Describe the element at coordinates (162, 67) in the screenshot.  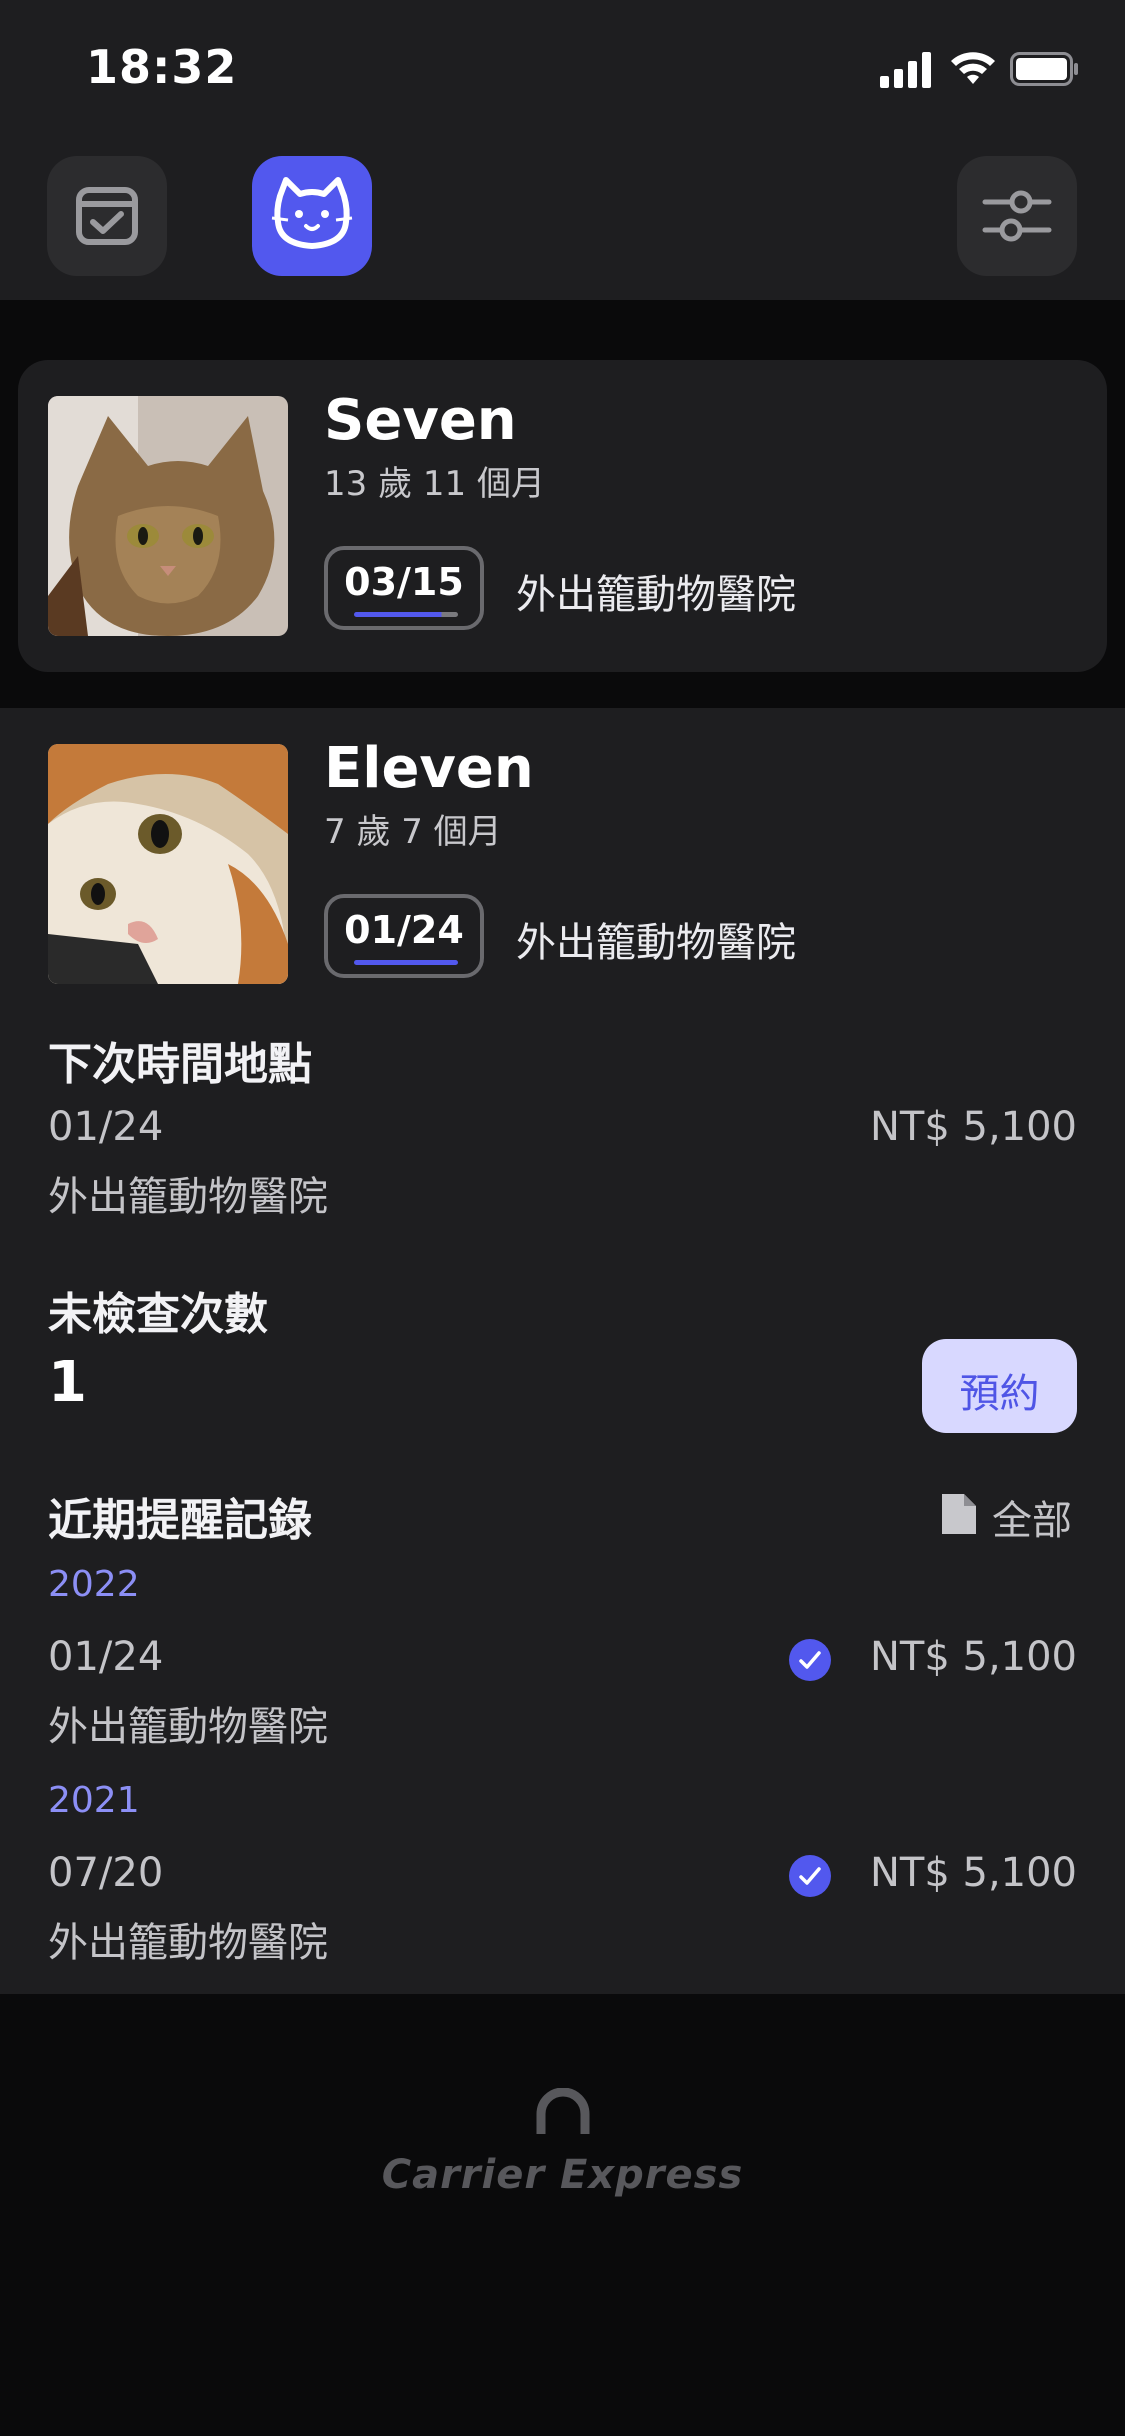
I see `status-time: 18:32` at that location.